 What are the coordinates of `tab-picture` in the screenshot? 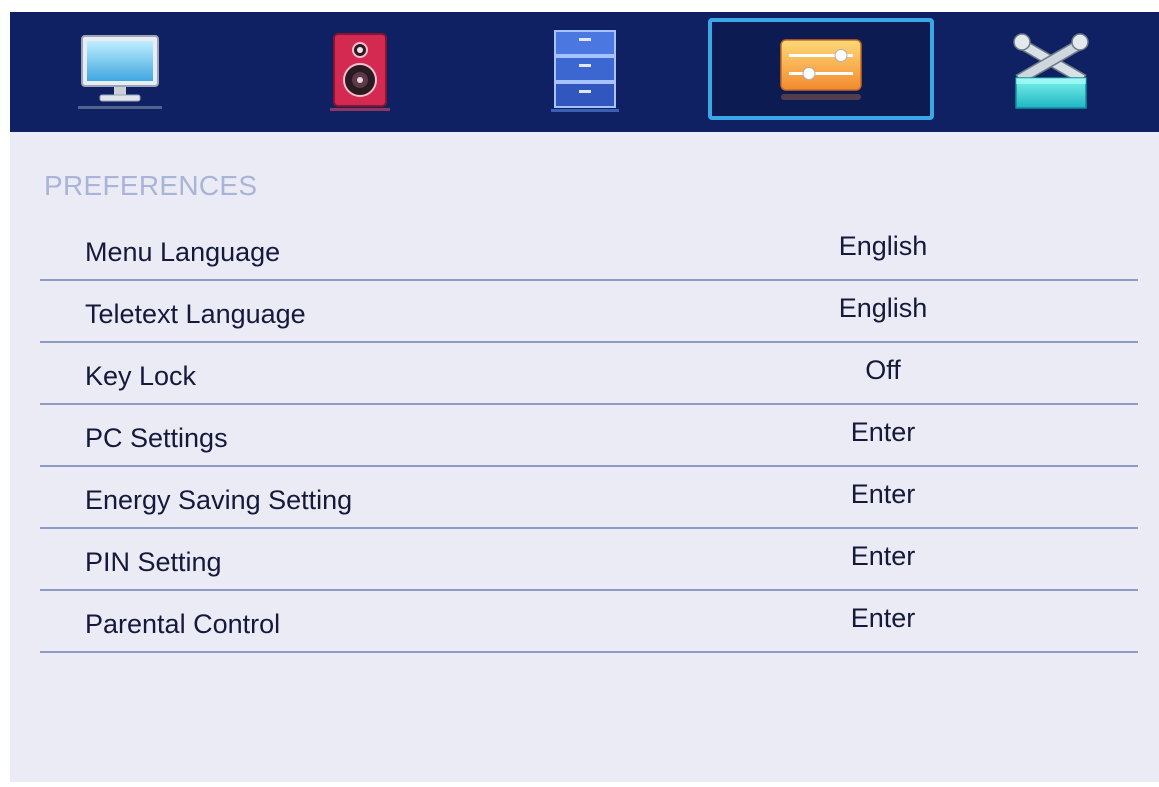 It's located at (120, 72).